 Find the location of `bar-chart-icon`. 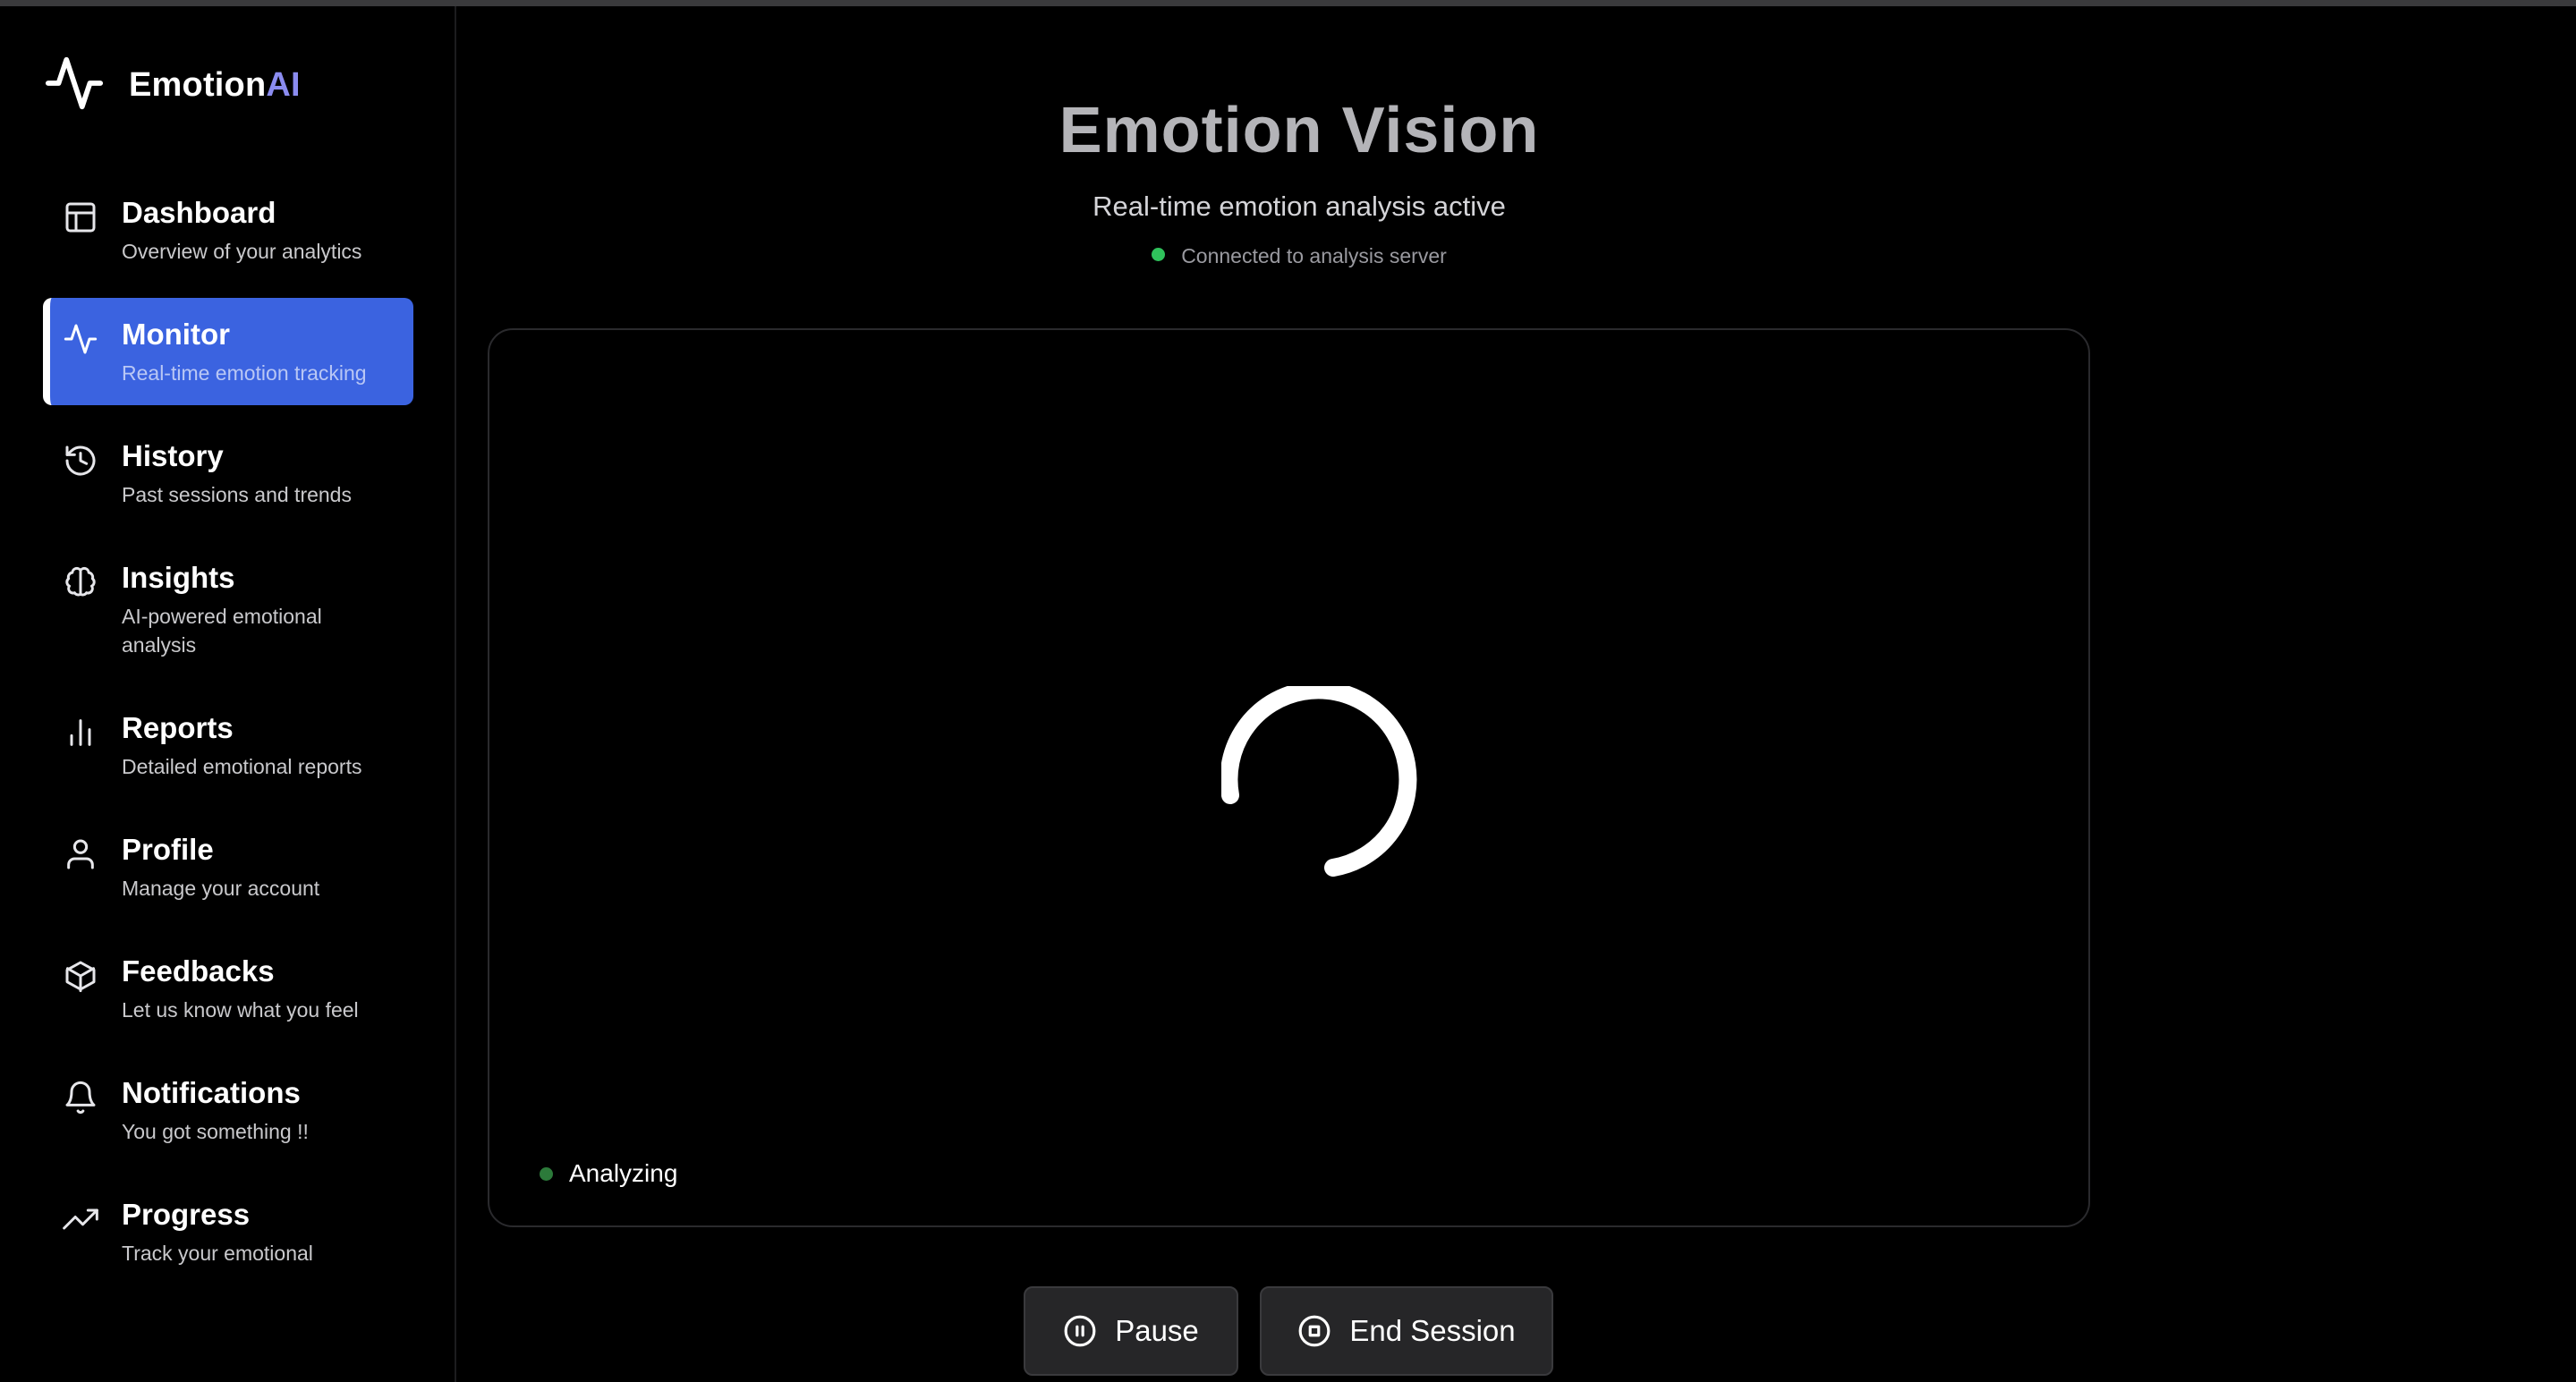

bar-chart-icon is located at coordinates (80, 733).